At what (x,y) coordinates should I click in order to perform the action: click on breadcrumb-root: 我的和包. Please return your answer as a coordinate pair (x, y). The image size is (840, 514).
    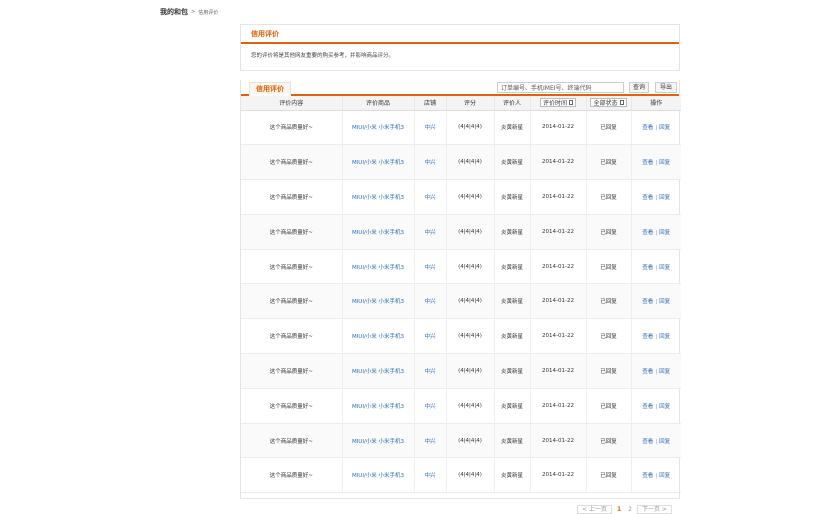
    Looking at the image, I should click on (174, 12).